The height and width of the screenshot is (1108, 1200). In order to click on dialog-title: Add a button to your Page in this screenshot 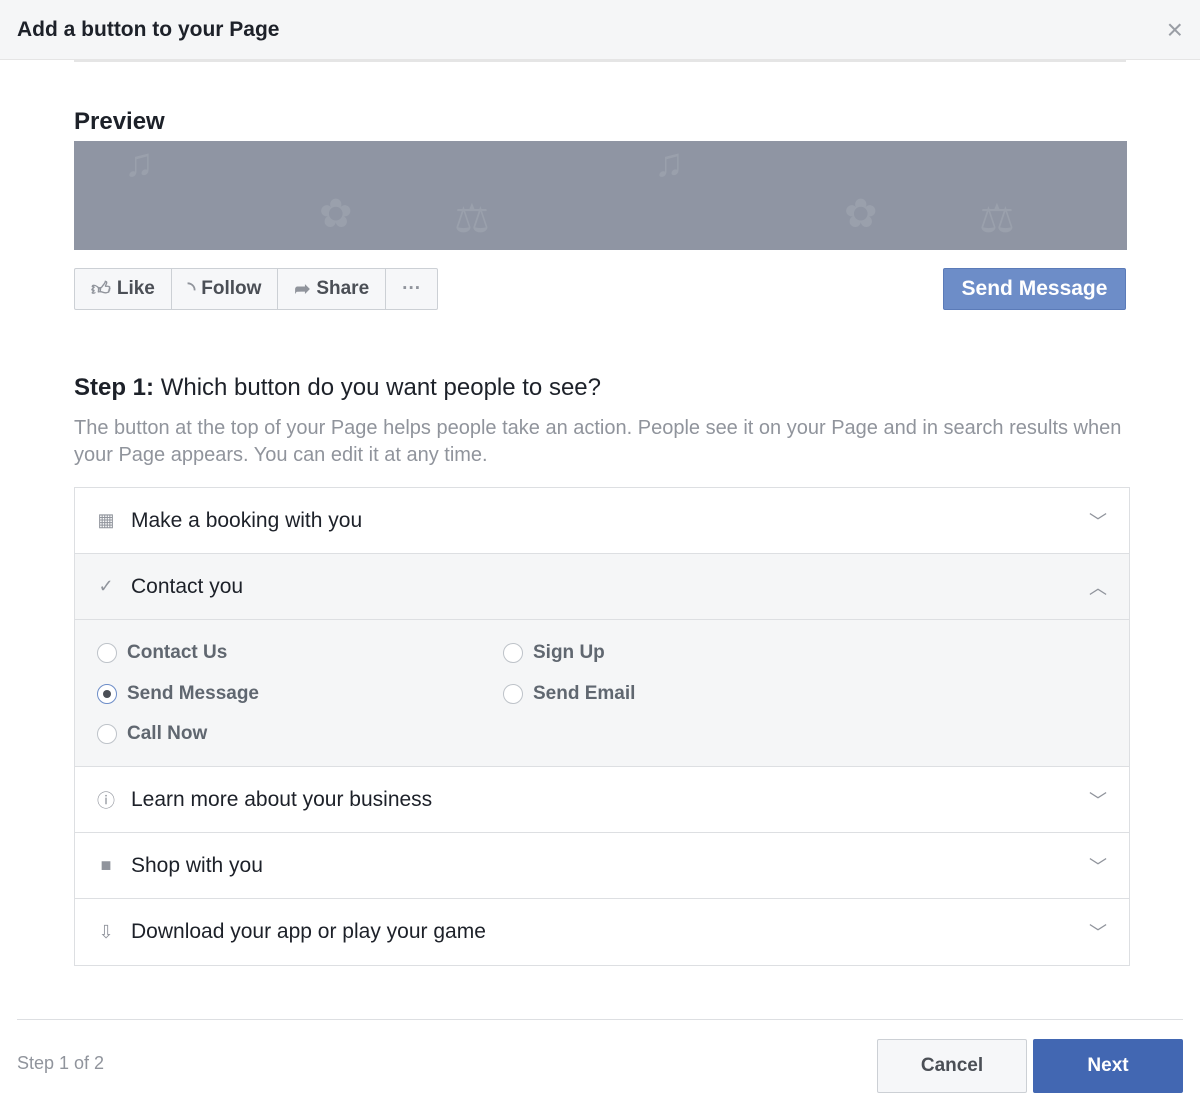, I will do `click(148, 29)`.